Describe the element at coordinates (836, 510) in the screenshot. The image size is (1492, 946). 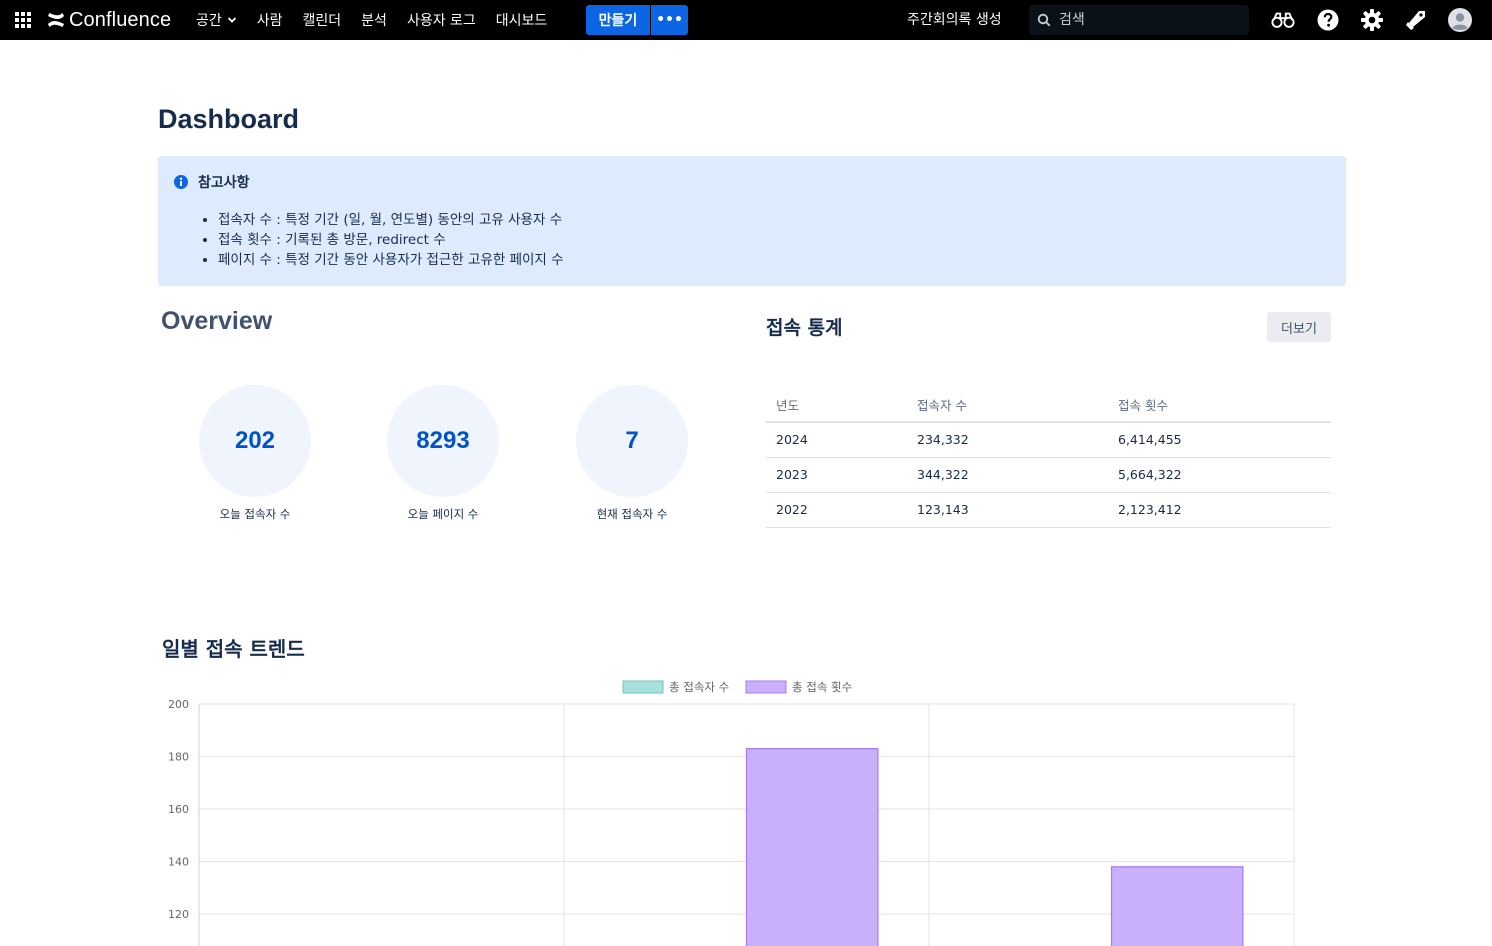
I see `table-cell: 2022` at that location.